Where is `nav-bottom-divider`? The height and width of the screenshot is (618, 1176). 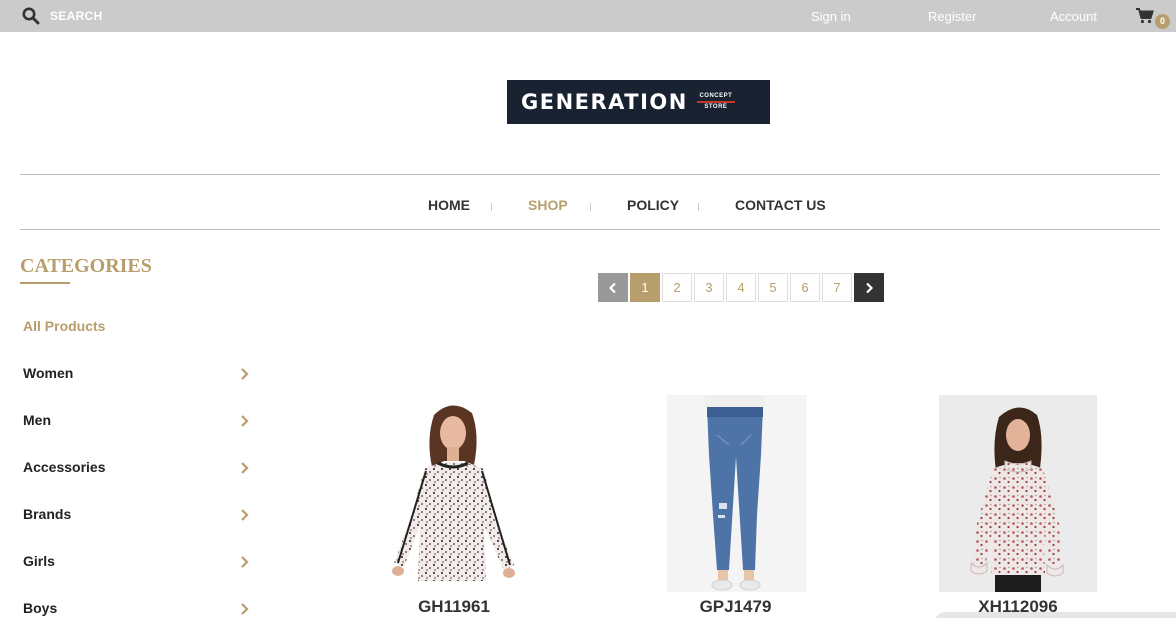 nav-bottom-divider is located at coordinates (590, 229).